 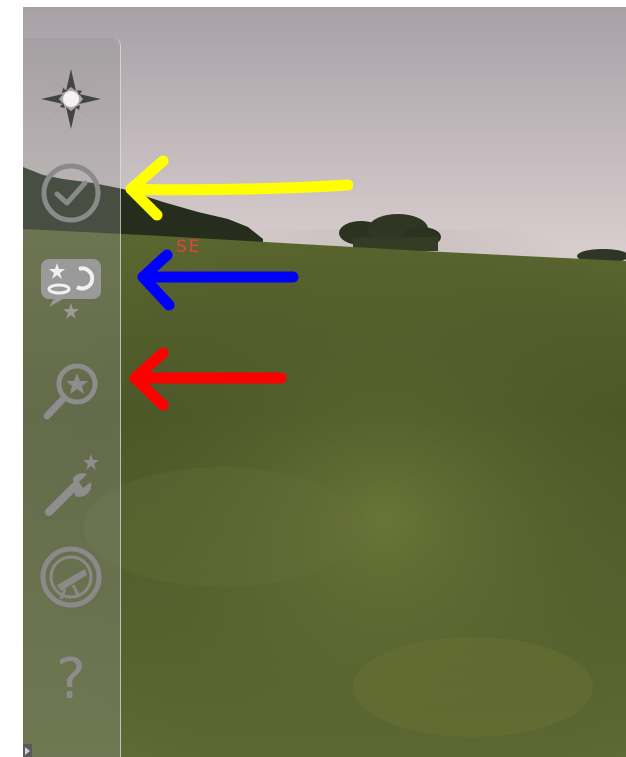 I want to click on selection-button, so click(x=71, y=193).